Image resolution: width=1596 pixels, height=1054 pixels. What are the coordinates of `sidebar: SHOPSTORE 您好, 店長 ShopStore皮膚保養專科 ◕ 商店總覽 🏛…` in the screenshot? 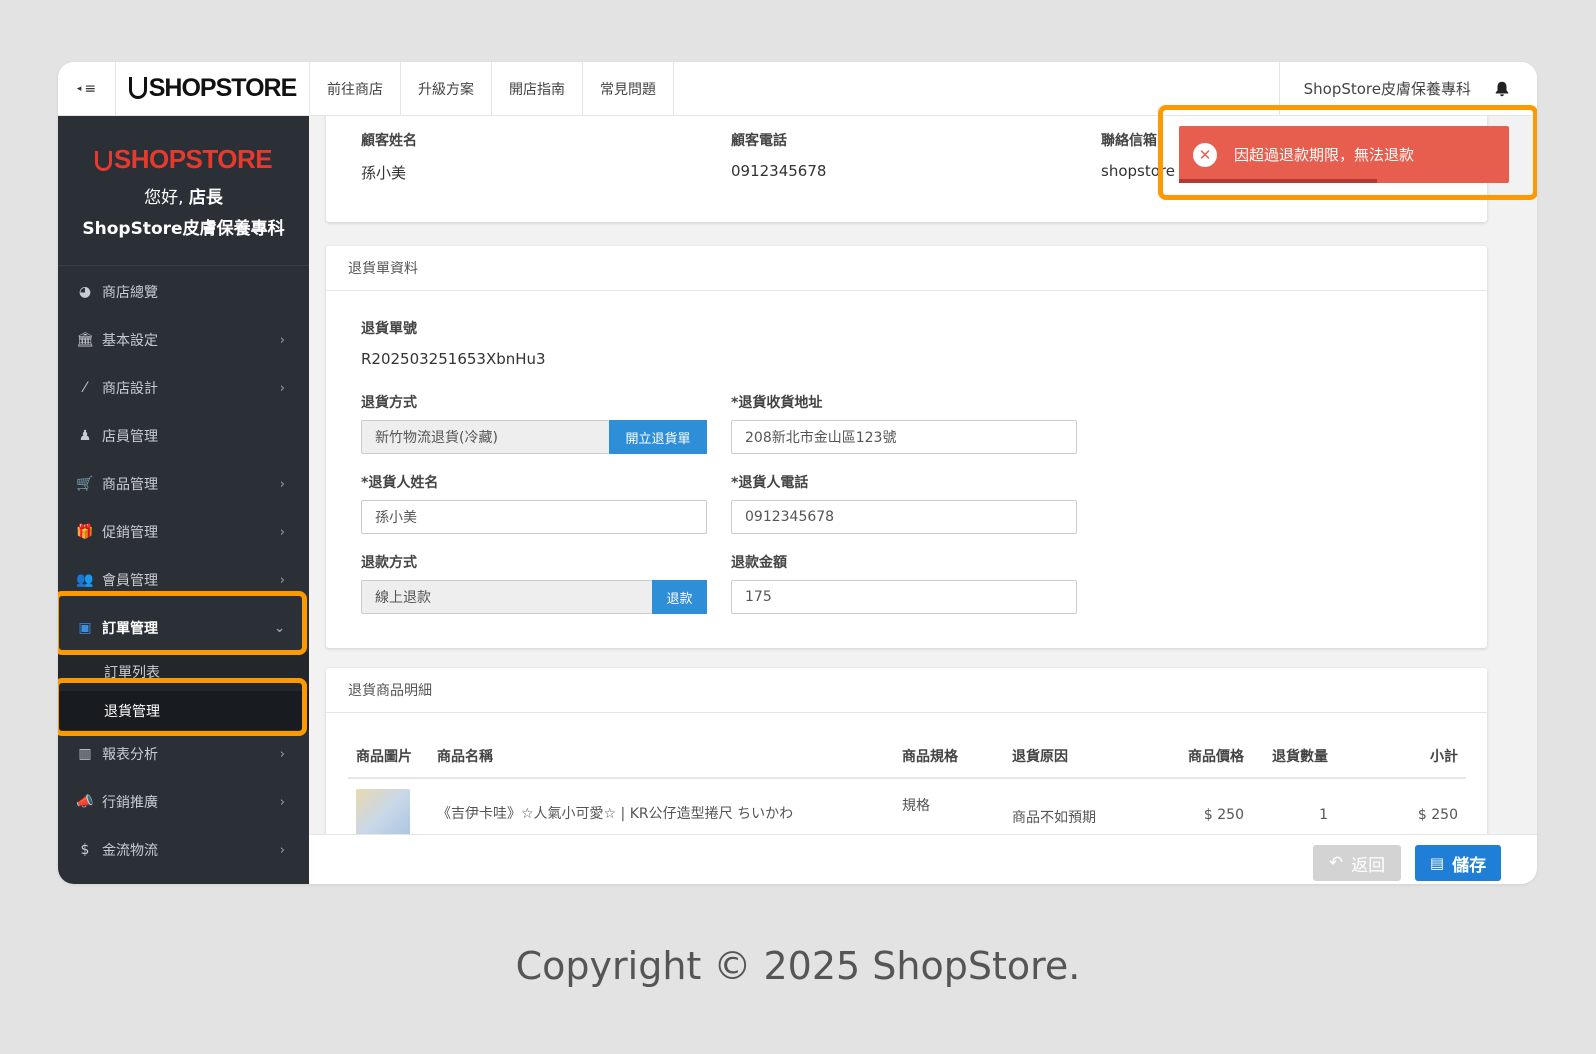 It's located at (183, 500).